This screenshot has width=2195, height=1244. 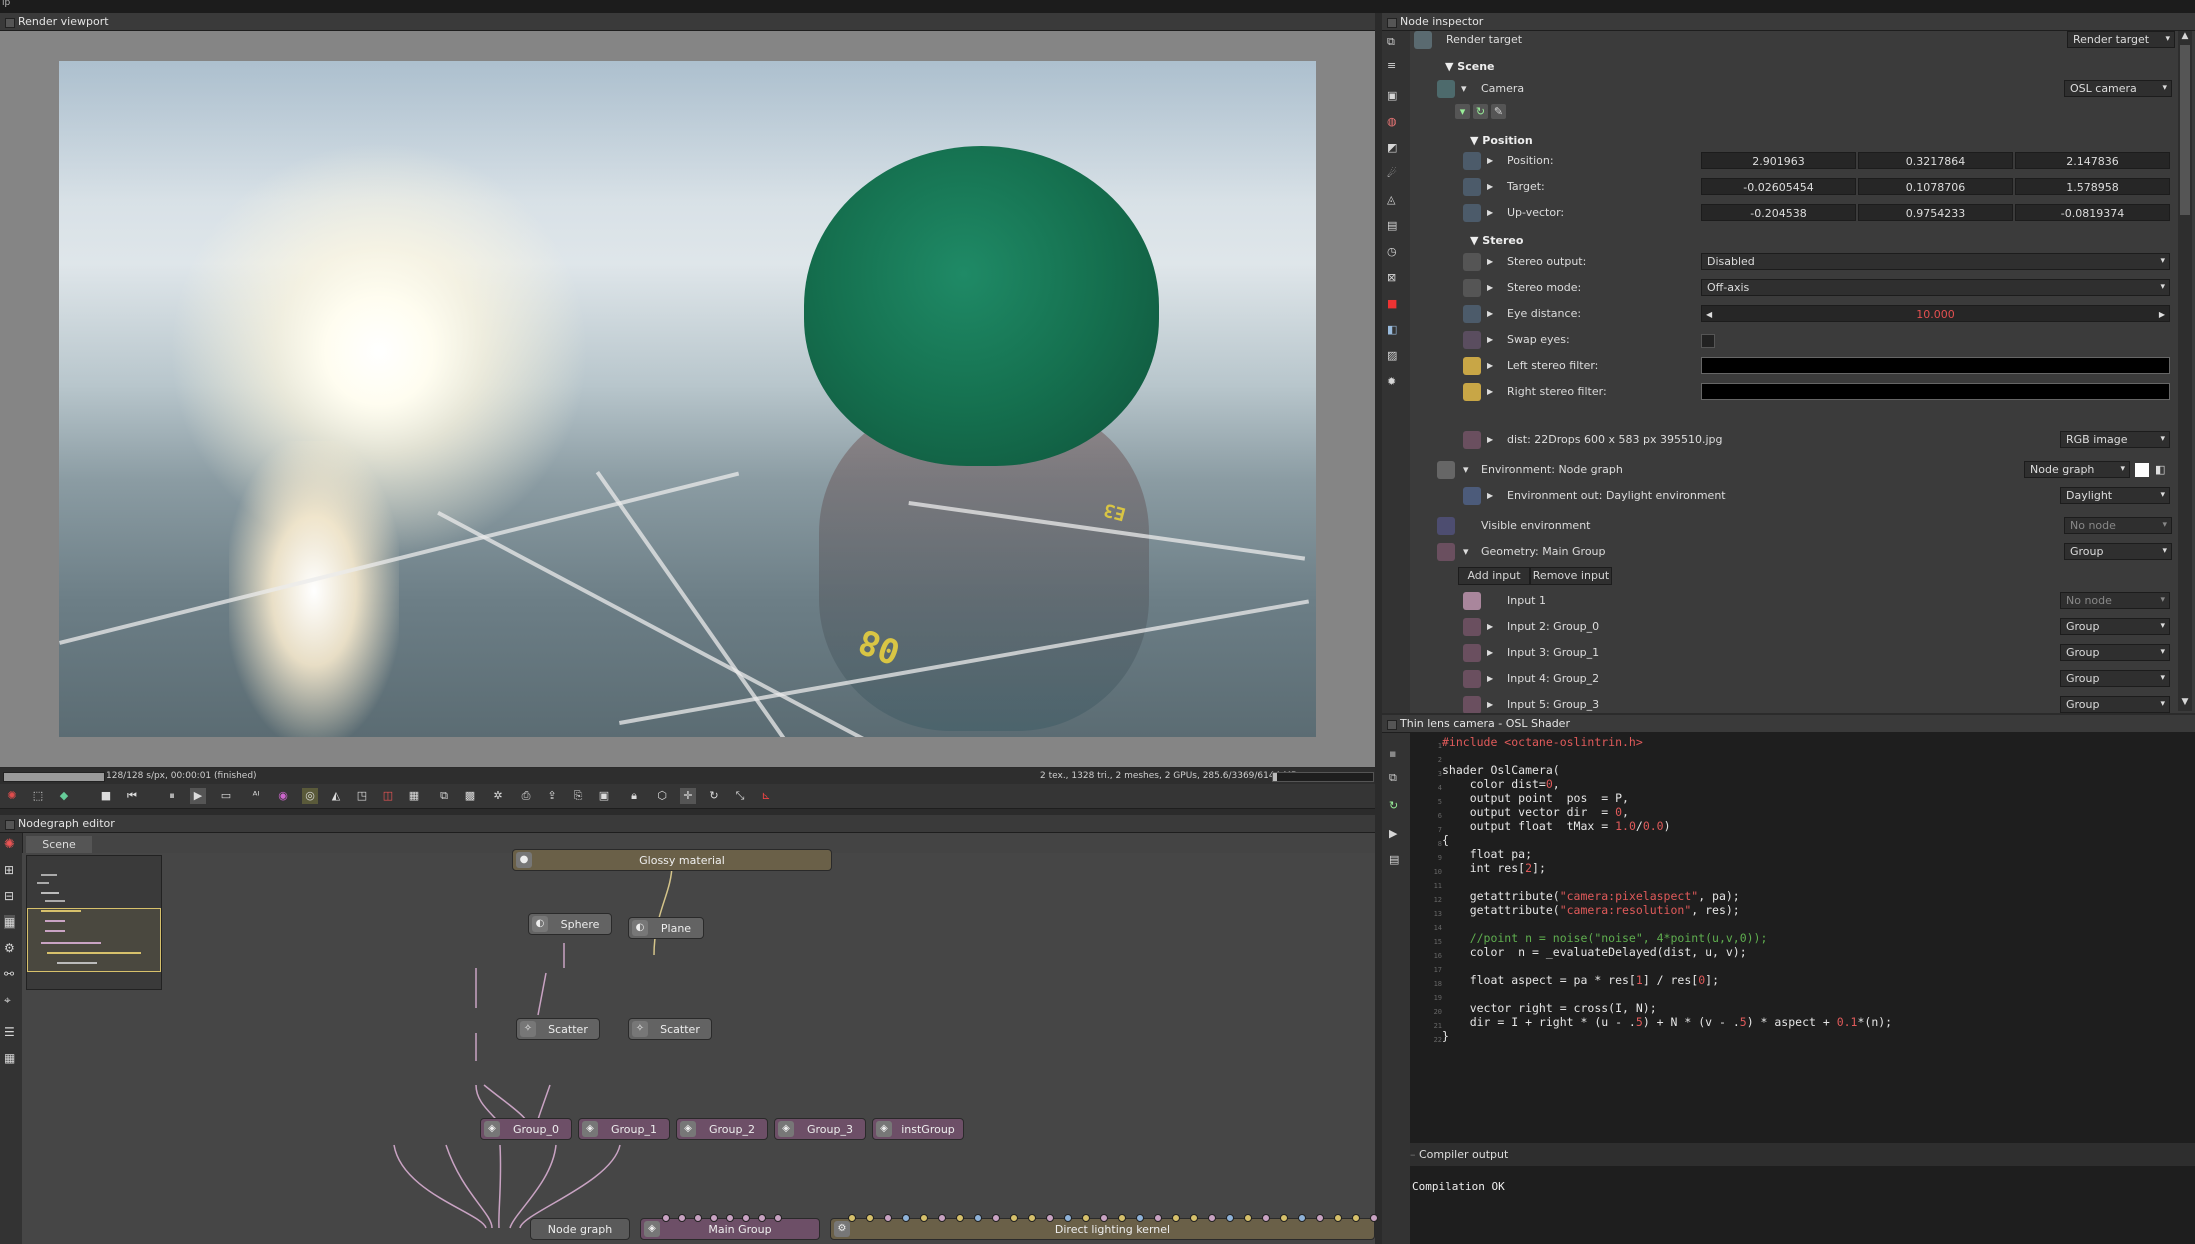 I want to click on rgb-node-icon, so click(x=1472, y=366).